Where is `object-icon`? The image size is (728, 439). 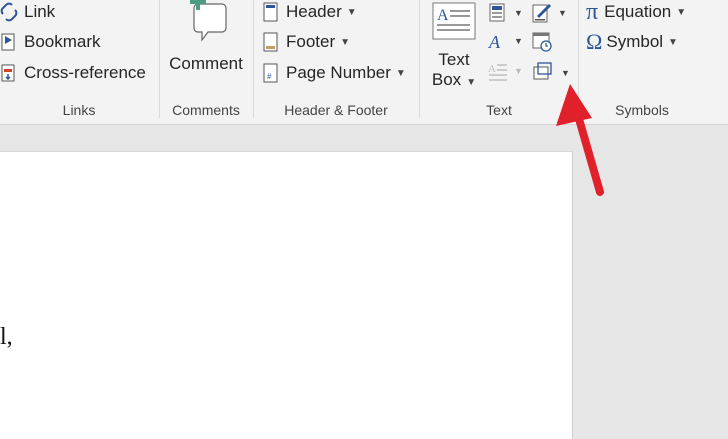
object-icon is located at coordinates (542, 71).